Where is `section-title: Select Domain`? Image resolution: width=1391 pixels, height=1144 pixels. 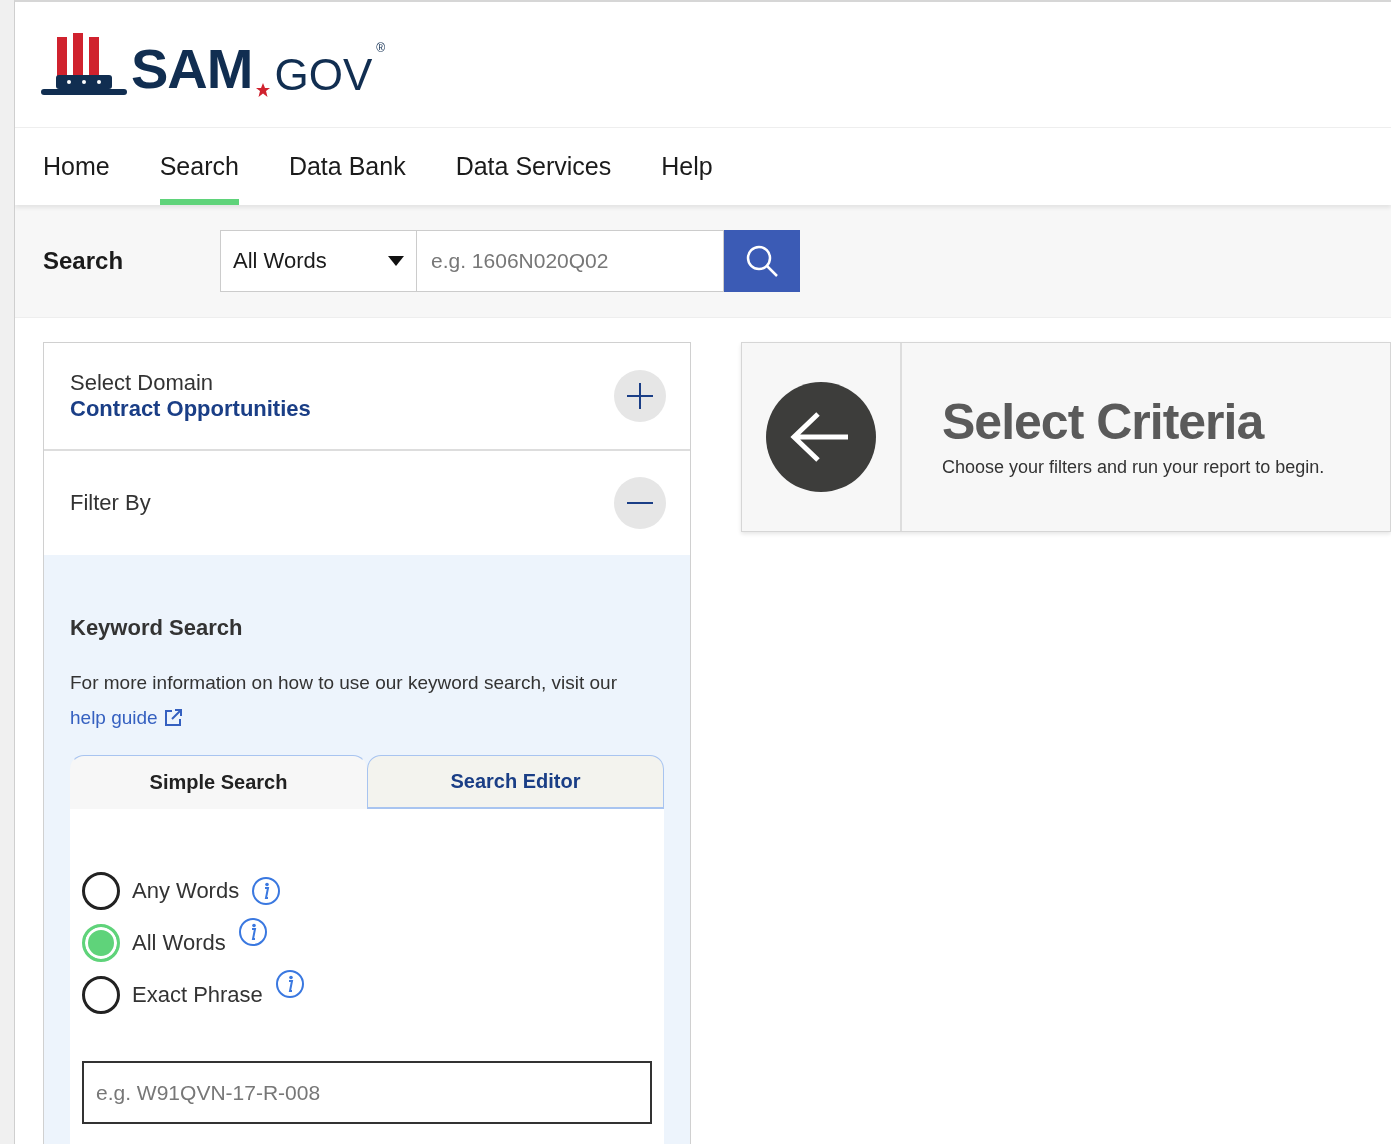 section-title: Select Domain is located at coordinates (142, 383).